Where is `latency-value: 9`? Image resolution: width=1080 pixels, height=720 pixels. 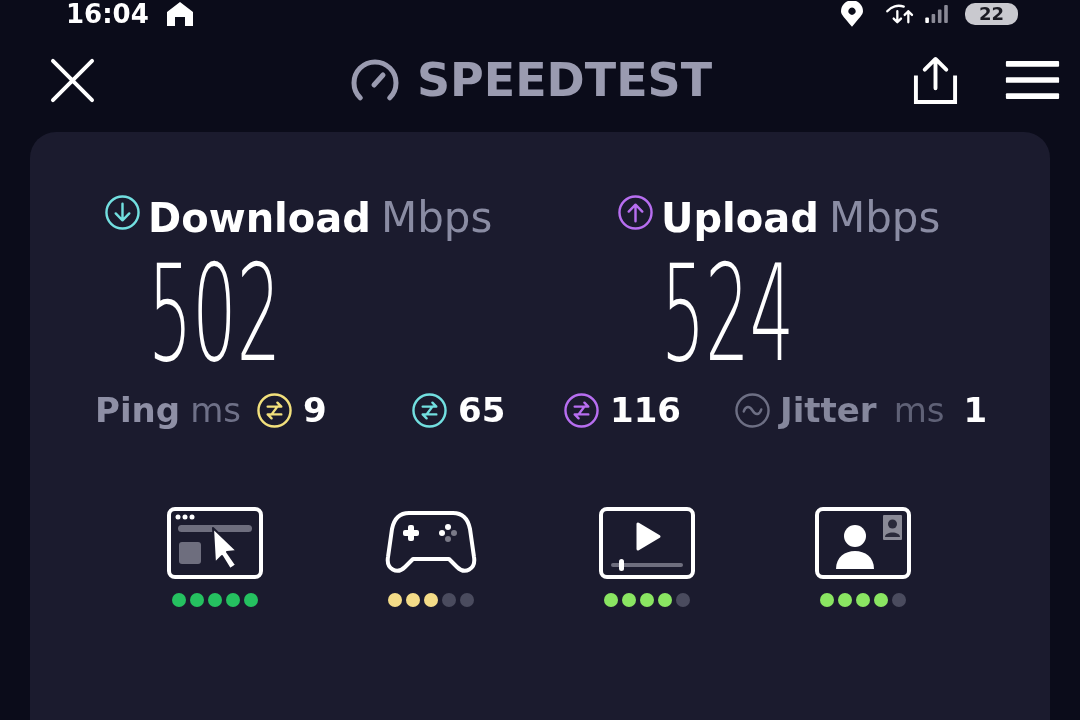 latency-value: 9 is located at coordinates (314, 410).